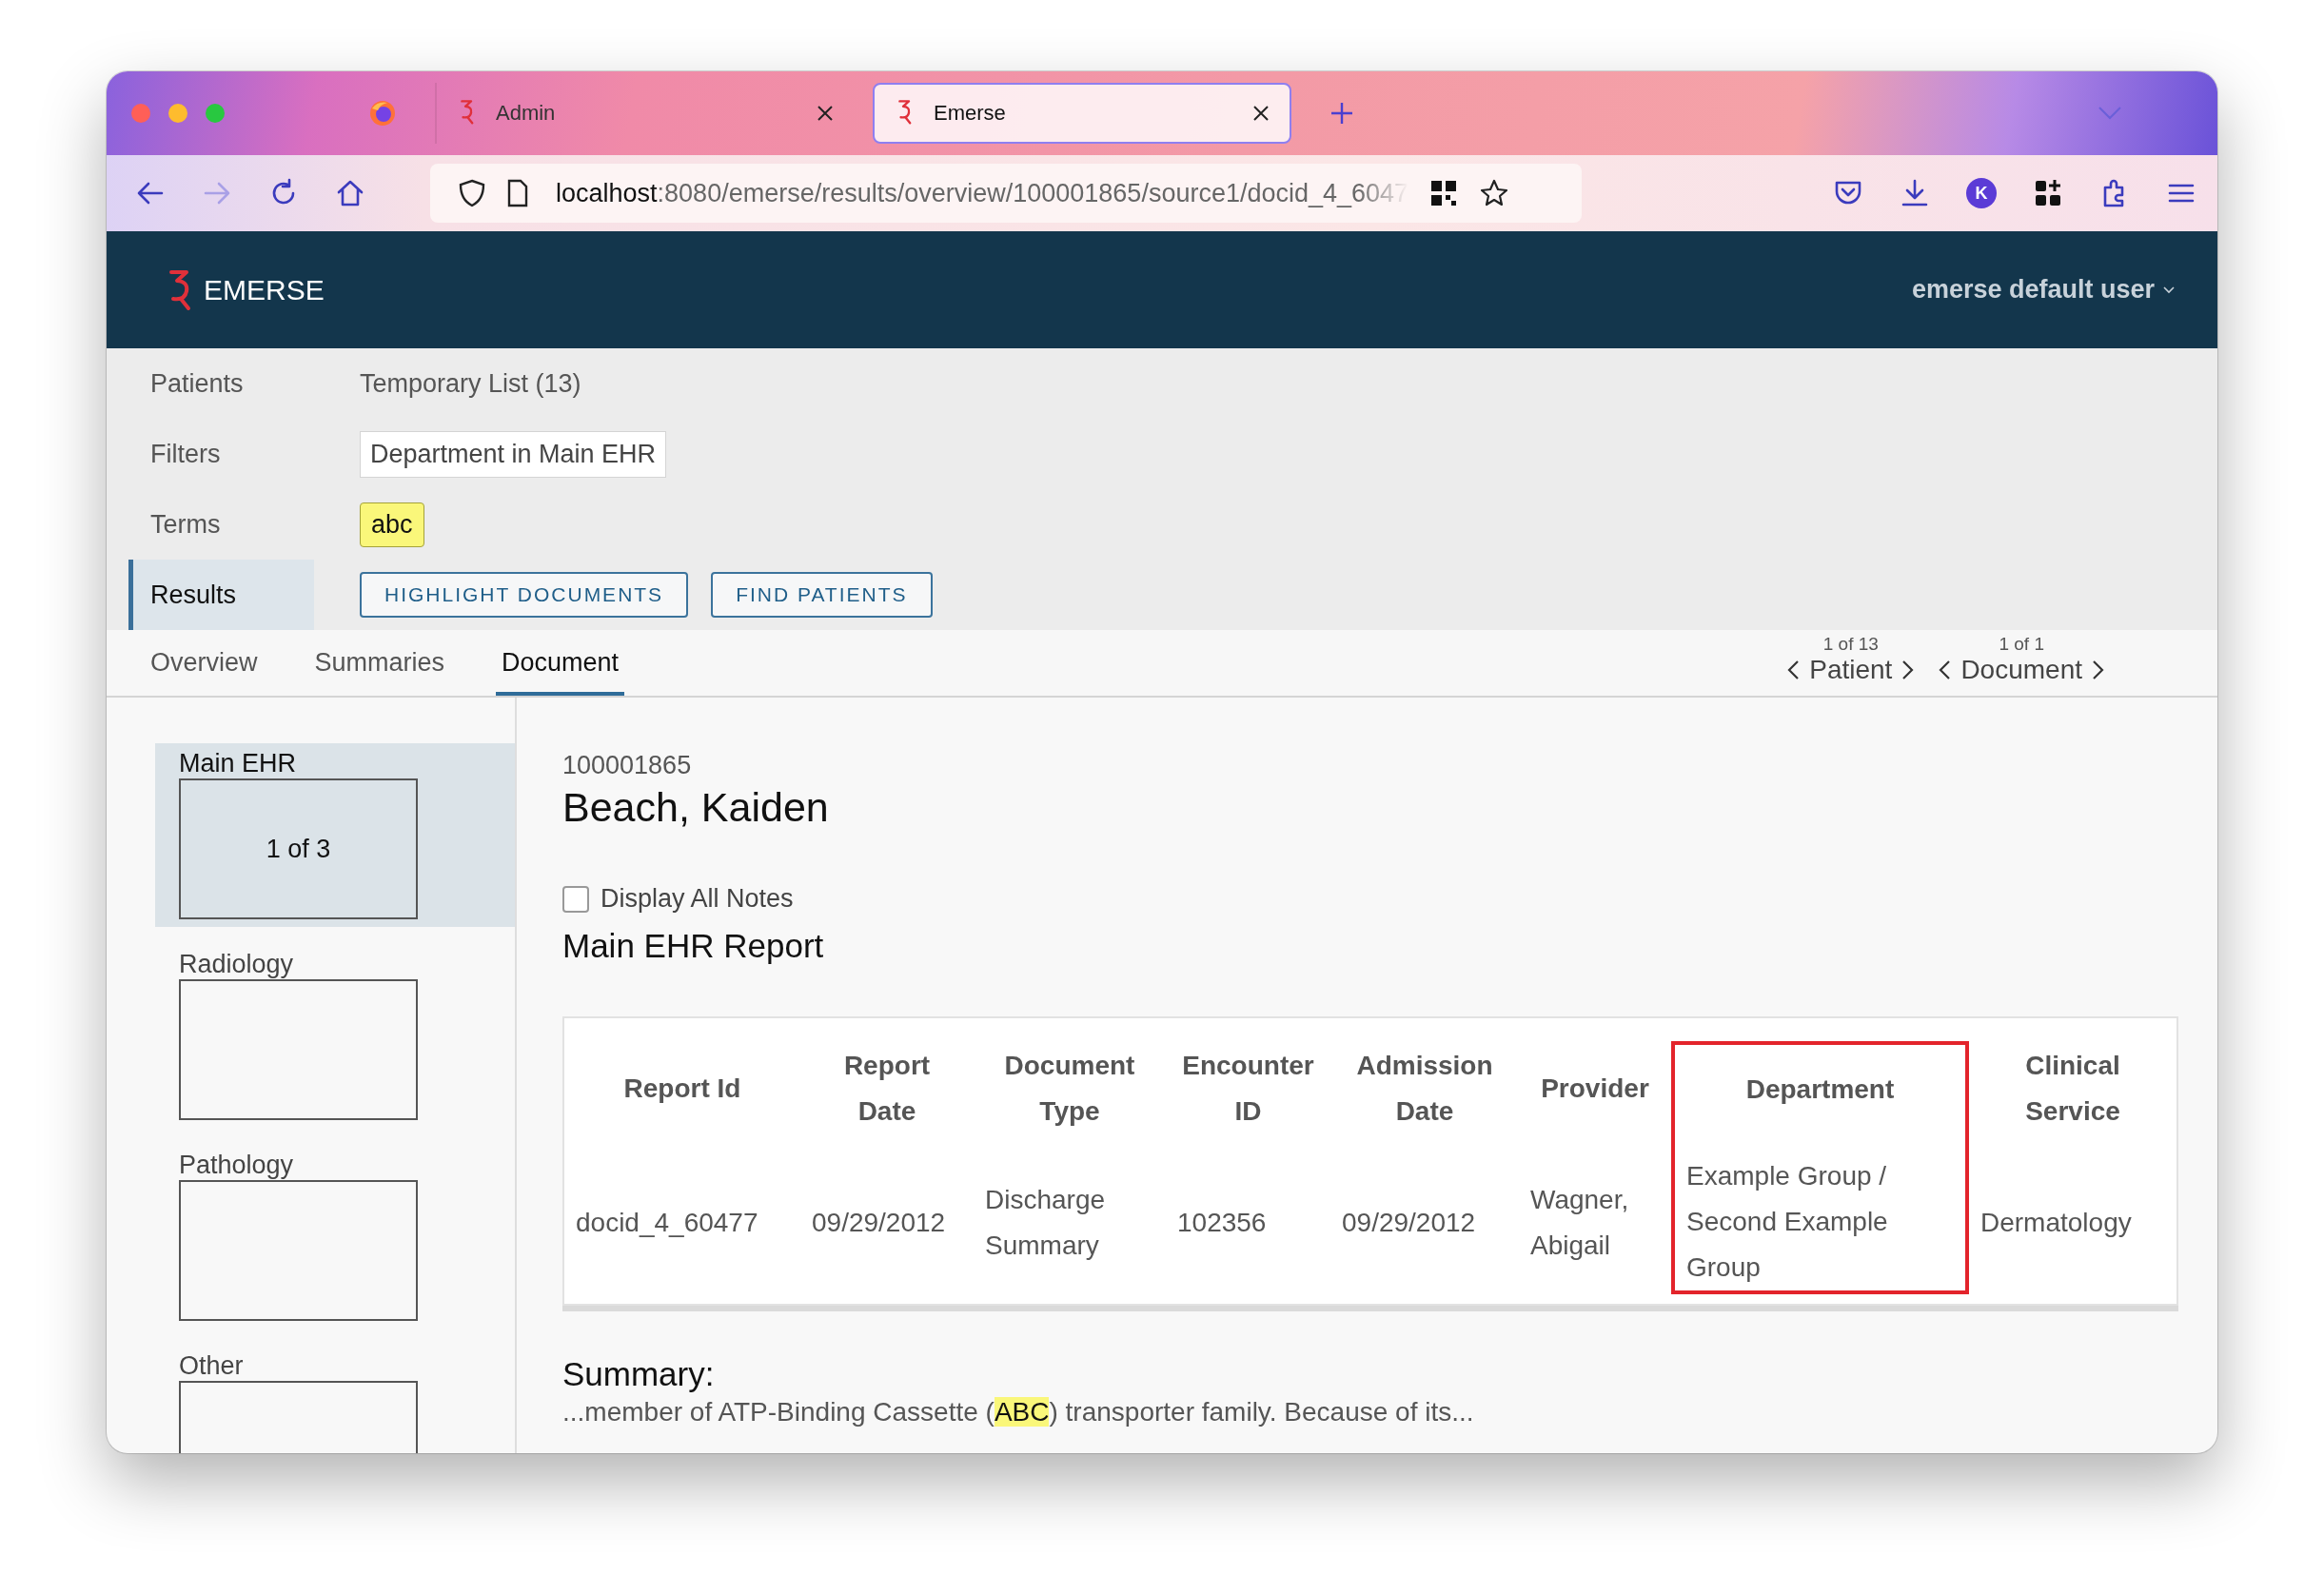 The image size is (2324, 1595). Describe the element at coordinates (970, 113) in the screenshot. I see `tab-title: Emerse` at that location.